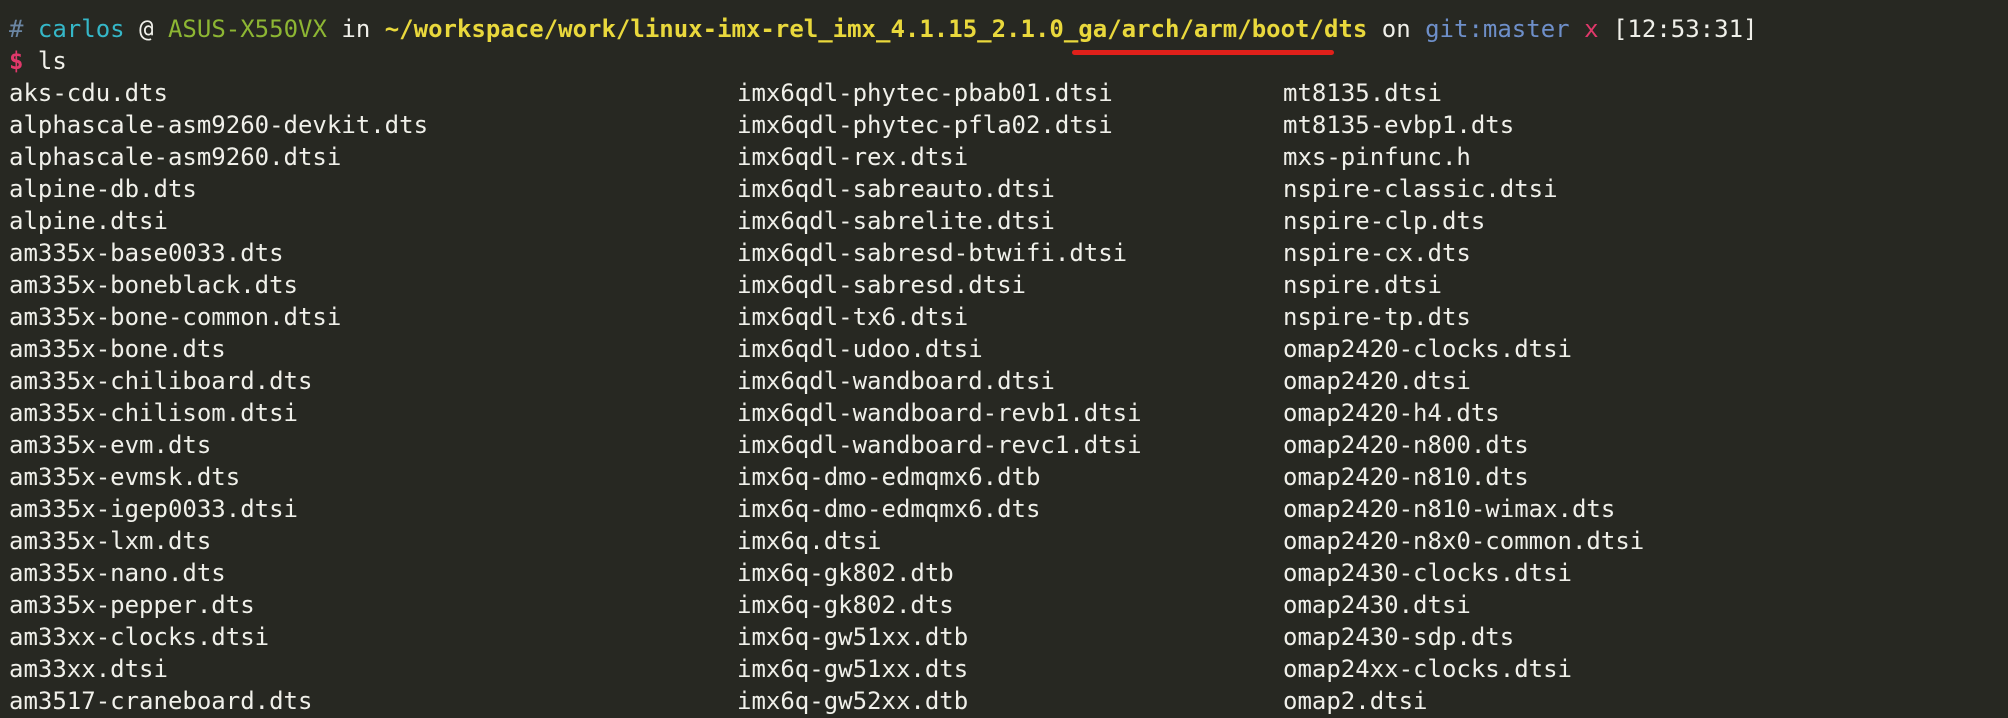 The width and height of the screenshot is (2008, 718). What do you see at coordinates (881, 285) in the screenshot?
I see `list-item: imx6qdl-sabresd.dtsi` at bounding box center [881, 285].